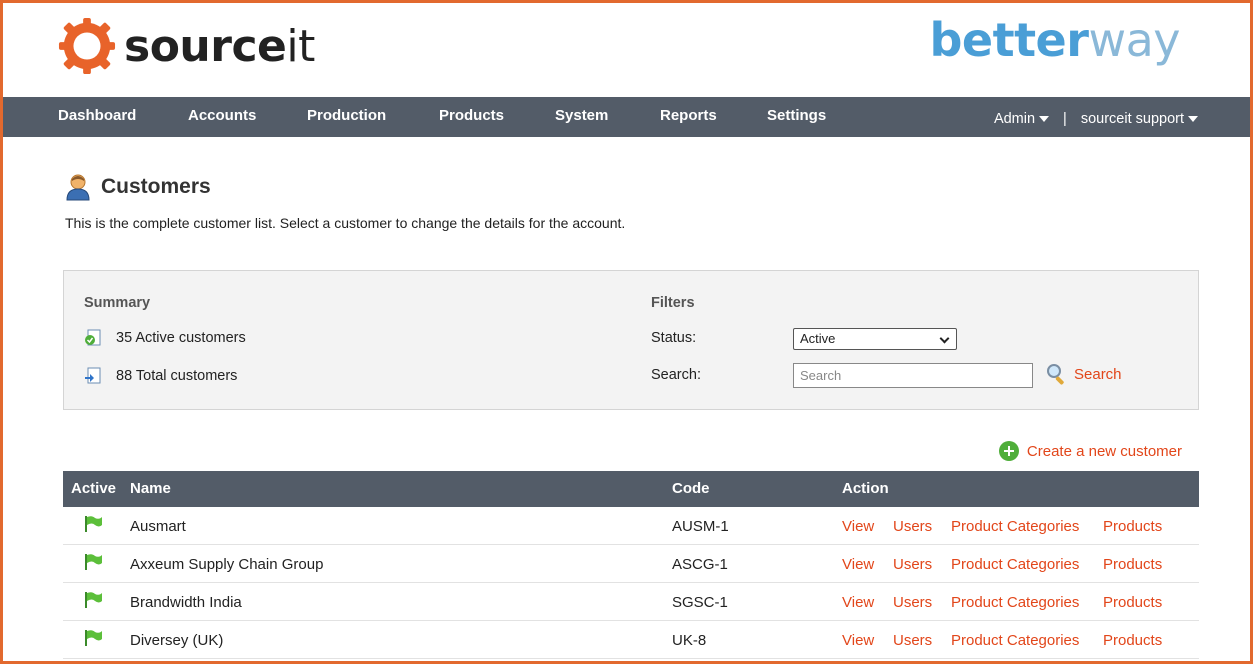  I want to click on customer-code: AUSM-1, so click(700, 526).